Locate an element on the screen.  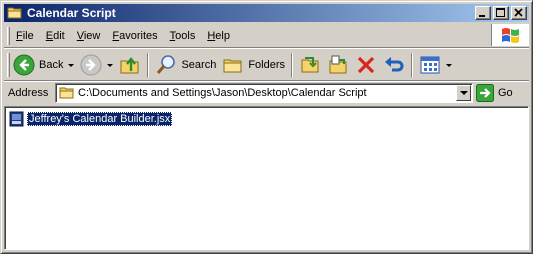
back-arrow-icon is located at coordinates (24, 65).